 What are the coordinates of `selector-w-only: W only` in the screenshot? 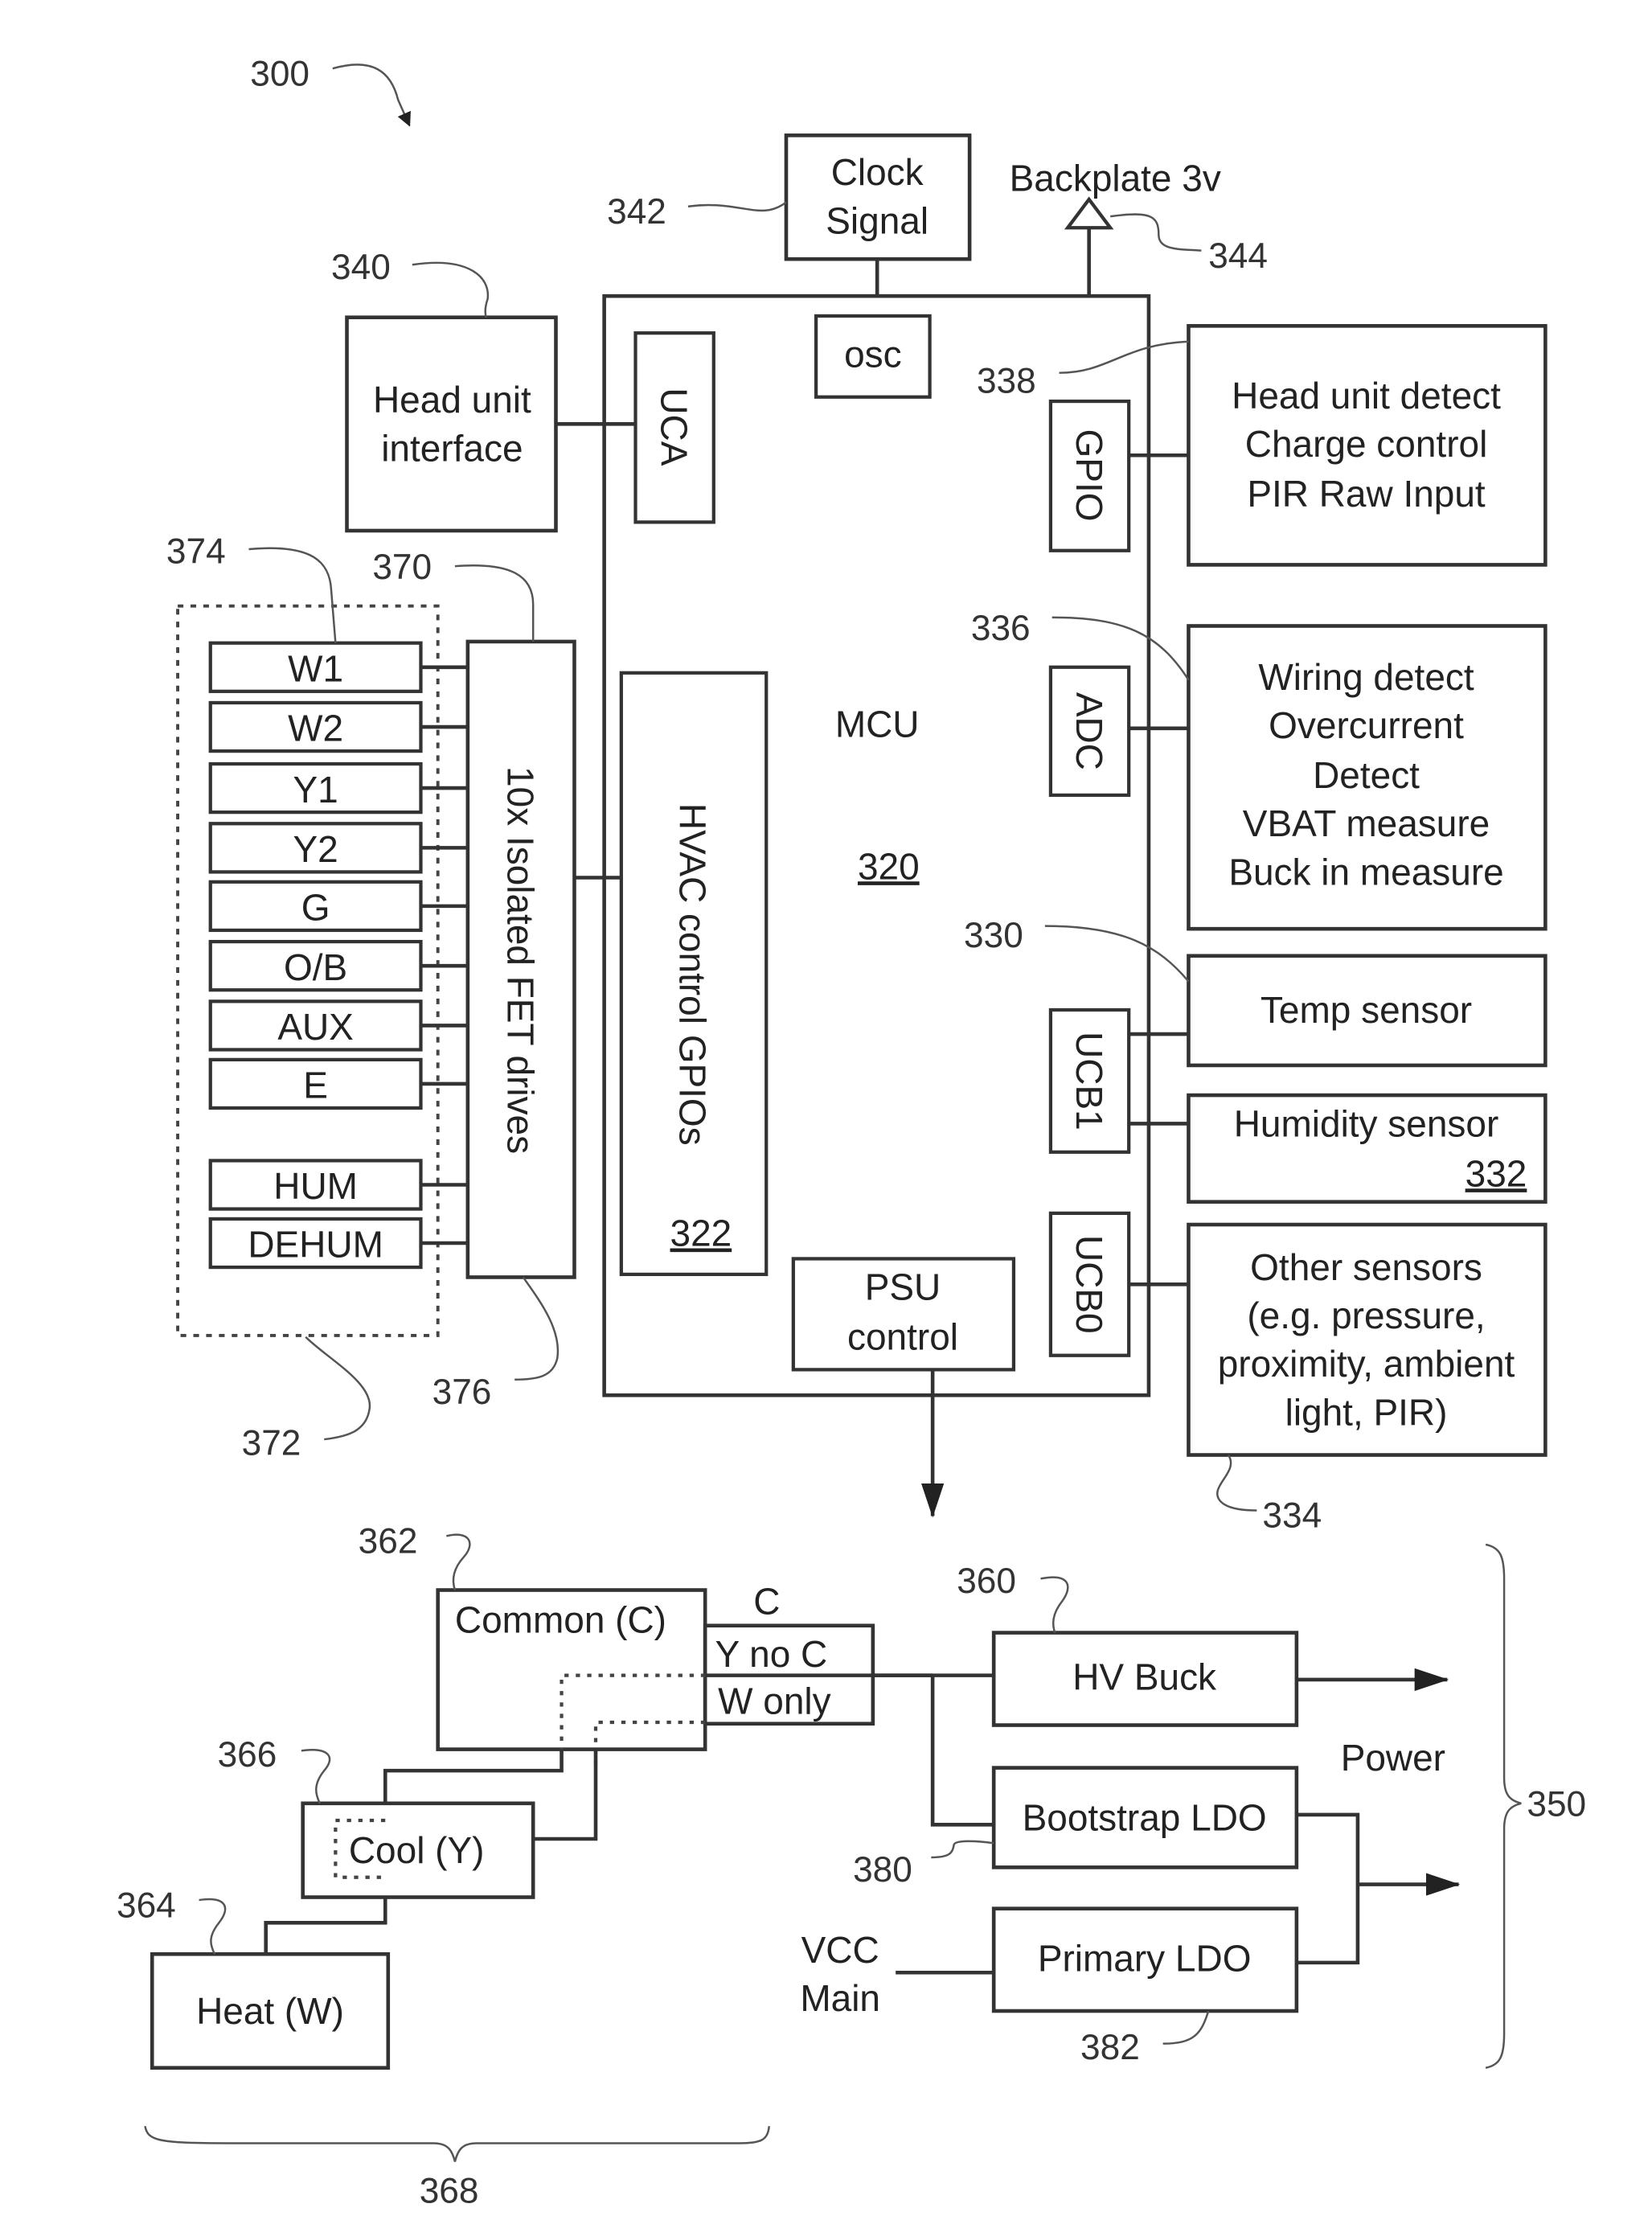 It's located at (774, 1701).